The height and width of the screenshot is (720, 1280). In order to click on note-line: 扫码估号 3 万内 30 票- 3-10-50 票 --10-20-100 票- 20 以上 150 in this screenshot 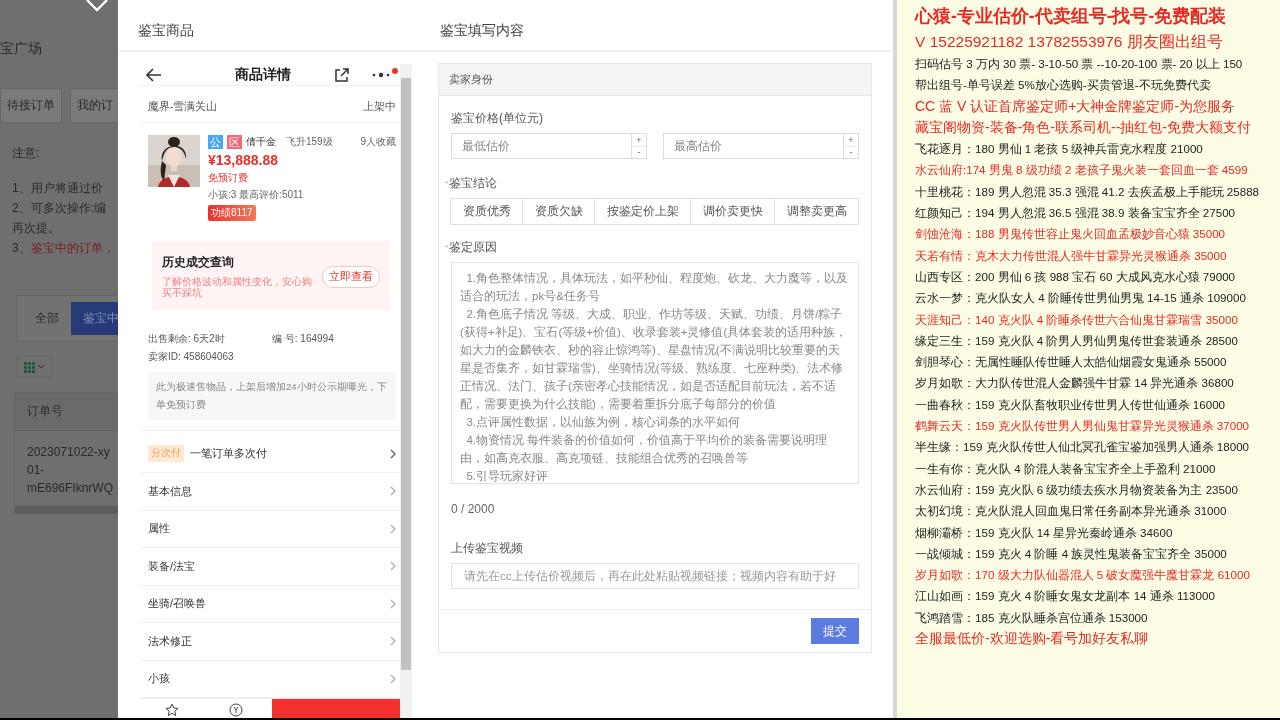, I will do `click(1079, 64)`.